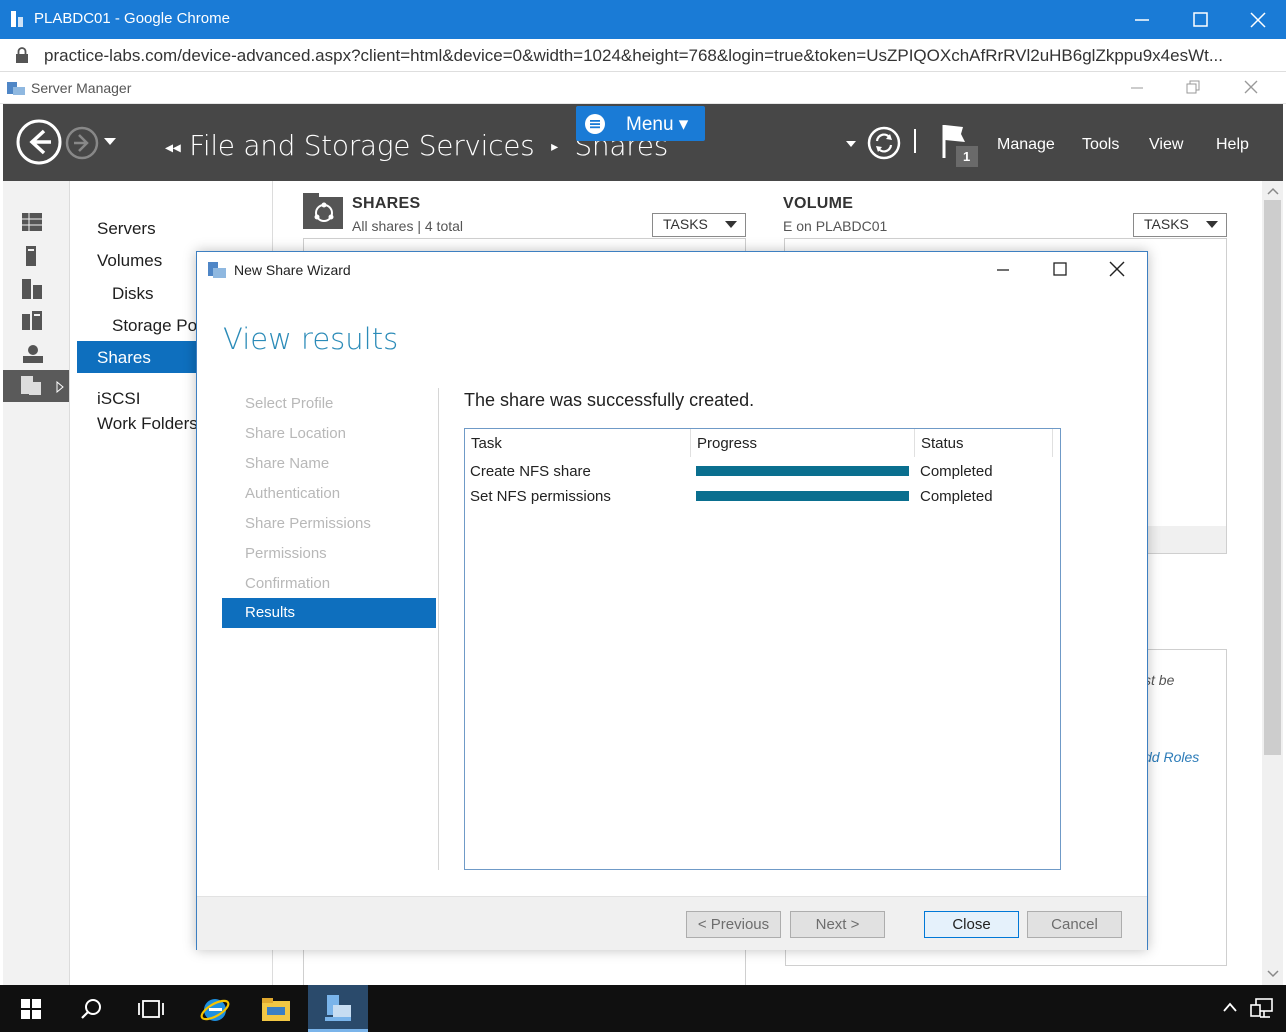 The height and width of the screenshot is (1032, 1286). What do you see at coordinates (152, 1008) in the screenshot?
I see `task-view-icon` at bounding box center [152, 1008].